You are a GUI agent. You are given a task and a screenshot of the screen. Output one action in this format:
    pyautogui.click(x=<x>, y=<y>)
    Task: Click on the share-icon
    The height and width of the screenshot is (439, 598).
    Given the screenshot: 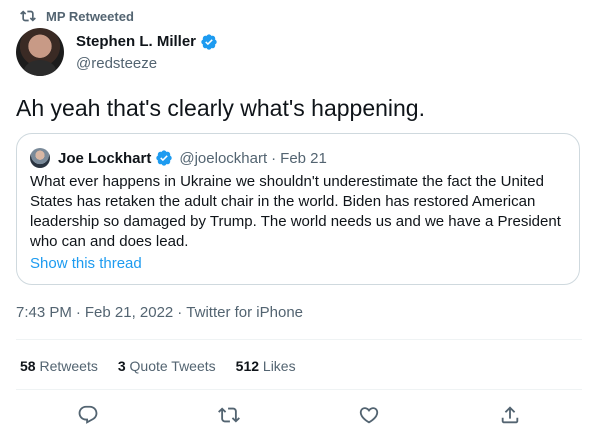 What is the action you would take?
    pyautogui.click(x=510, y=415)
    